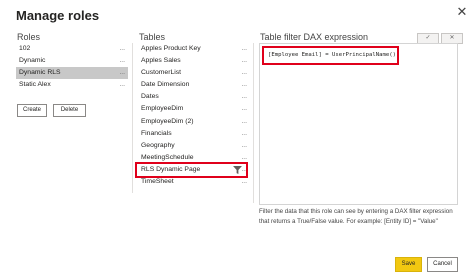  Describe the element at coordinates (161, 61) in the screenshot. I see `table-item-label: Apples Sales` at that location.